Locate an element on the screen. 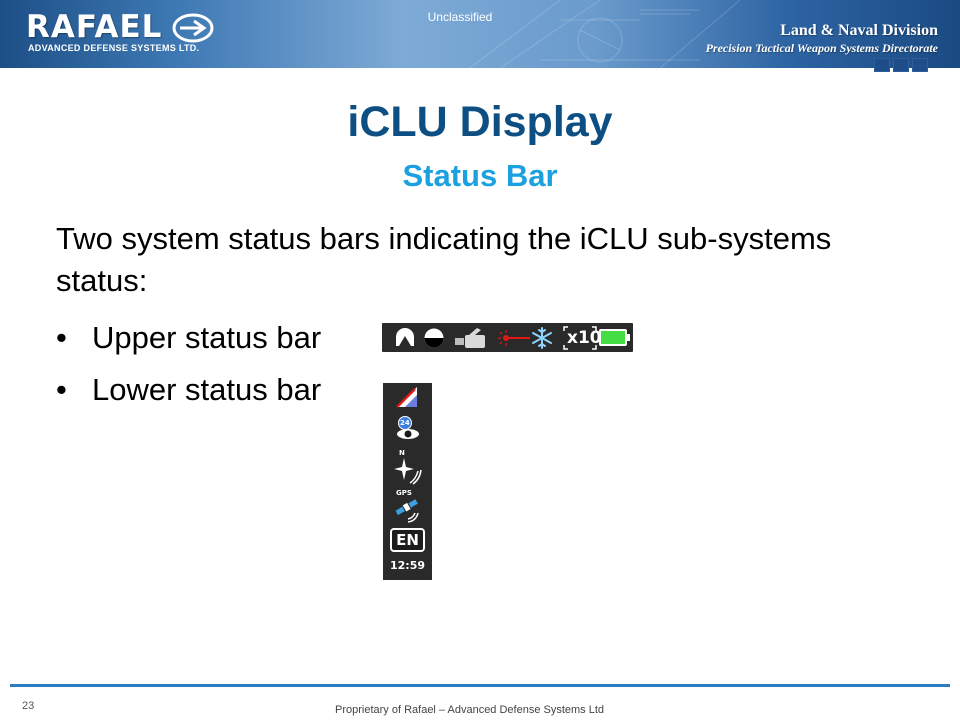 The width and height of the screenshot is (960, 720). header-squares-decoration is located at coordinates (902, 67).